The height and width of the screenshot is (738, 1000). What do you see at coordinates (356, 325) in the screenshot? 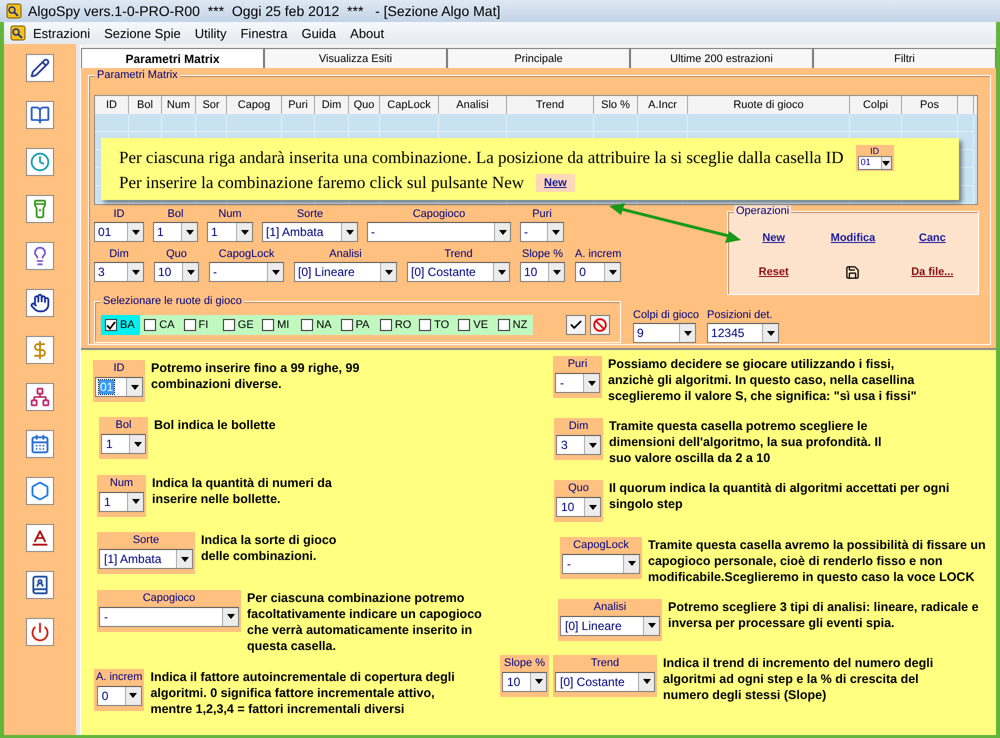
I see `wheel-checkbox: PA` at bounding box center [356, 325].